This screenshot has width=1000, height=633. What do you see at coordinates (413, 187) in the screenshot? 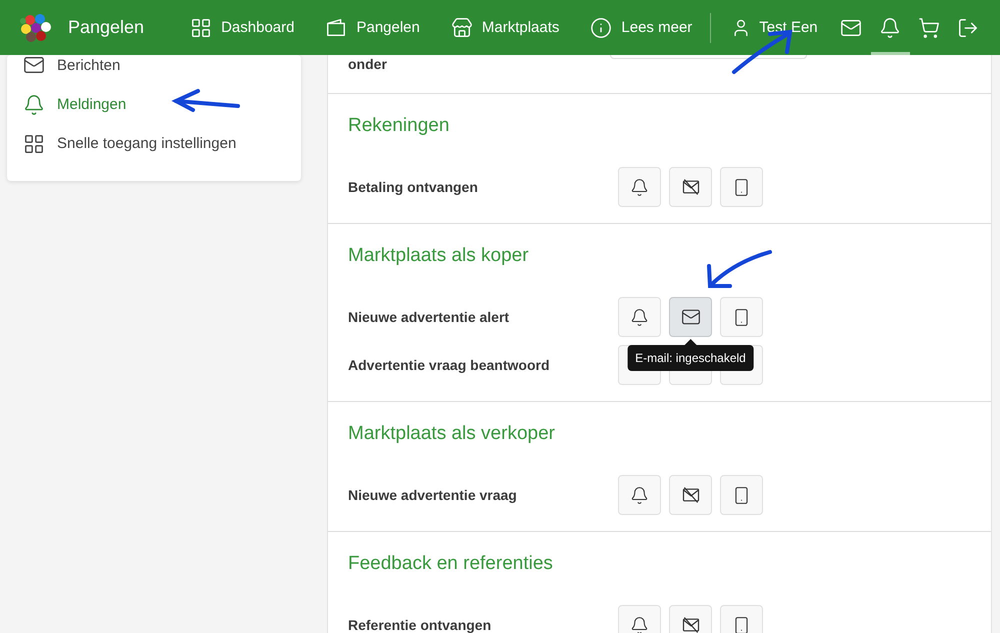
I see `row-label: Betaling ontvangen` at bounding box center [413, 187].